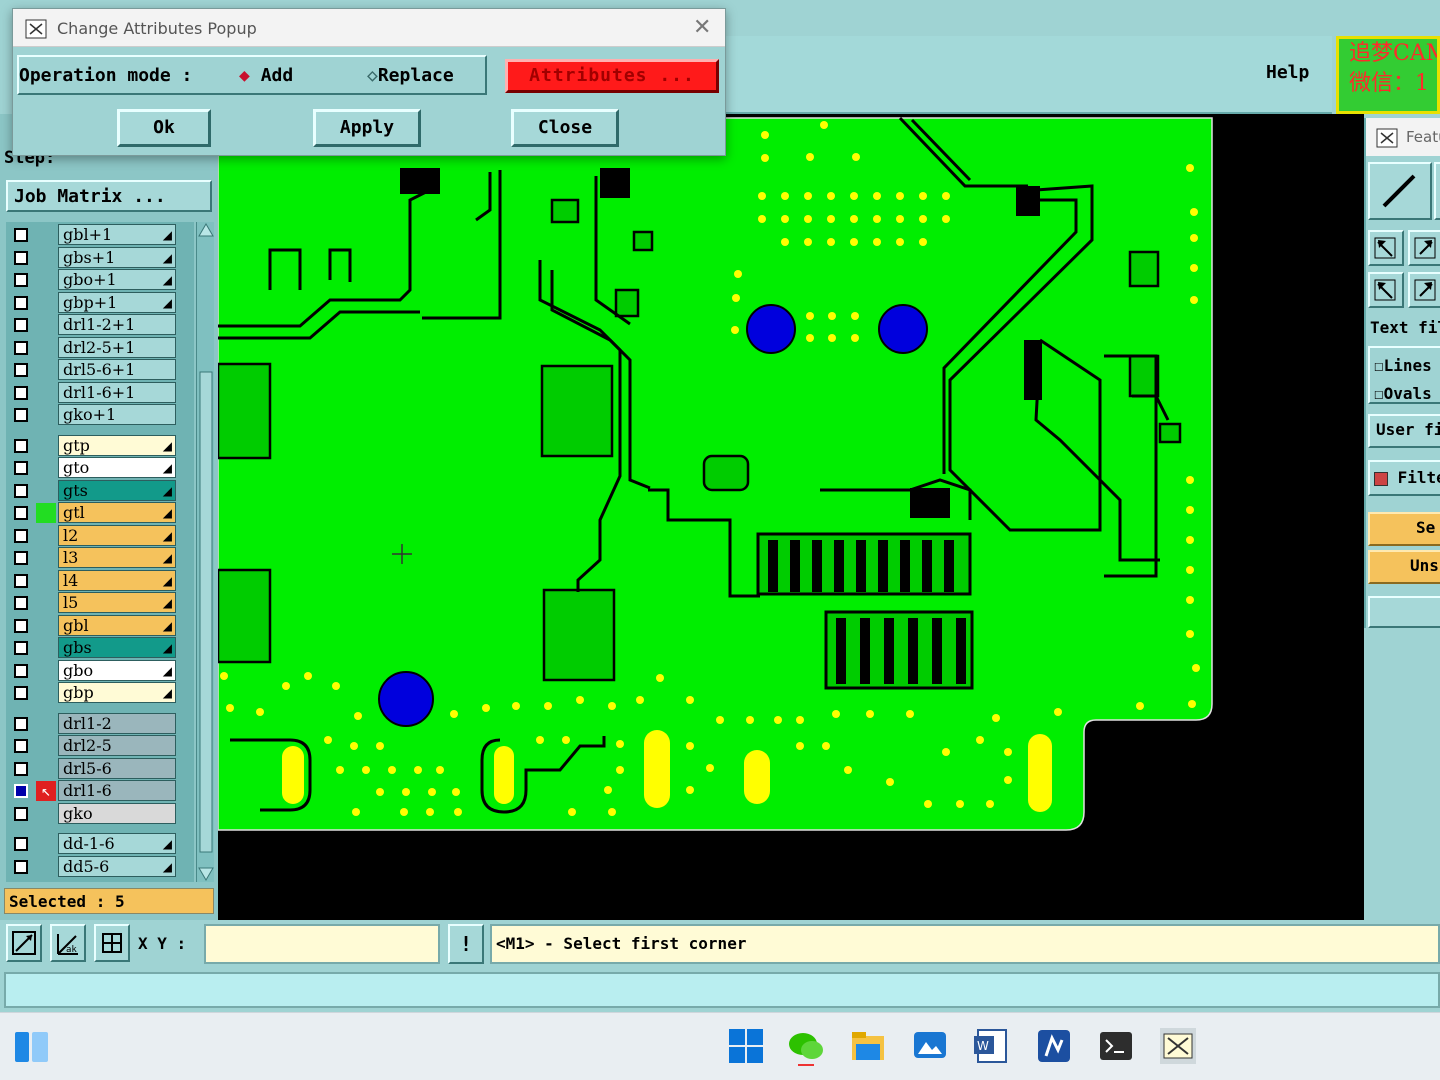 Image resolution: width=1440 pixels, height=1080 pixels. What do you see at coordinates (117, 257) in the screenshot?
I see `layer-name: gbs+1 ◢` at bounding box center [117, 257].